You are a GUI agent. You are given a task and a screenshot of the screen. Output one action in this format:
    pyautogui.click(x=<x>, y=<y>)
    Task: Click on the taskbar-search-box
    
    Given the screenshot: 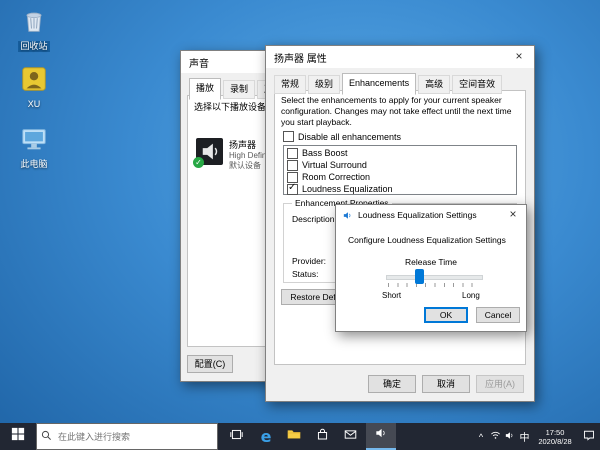 What is the action you would take?
    pyautogui.click(x=127, y=436)
    